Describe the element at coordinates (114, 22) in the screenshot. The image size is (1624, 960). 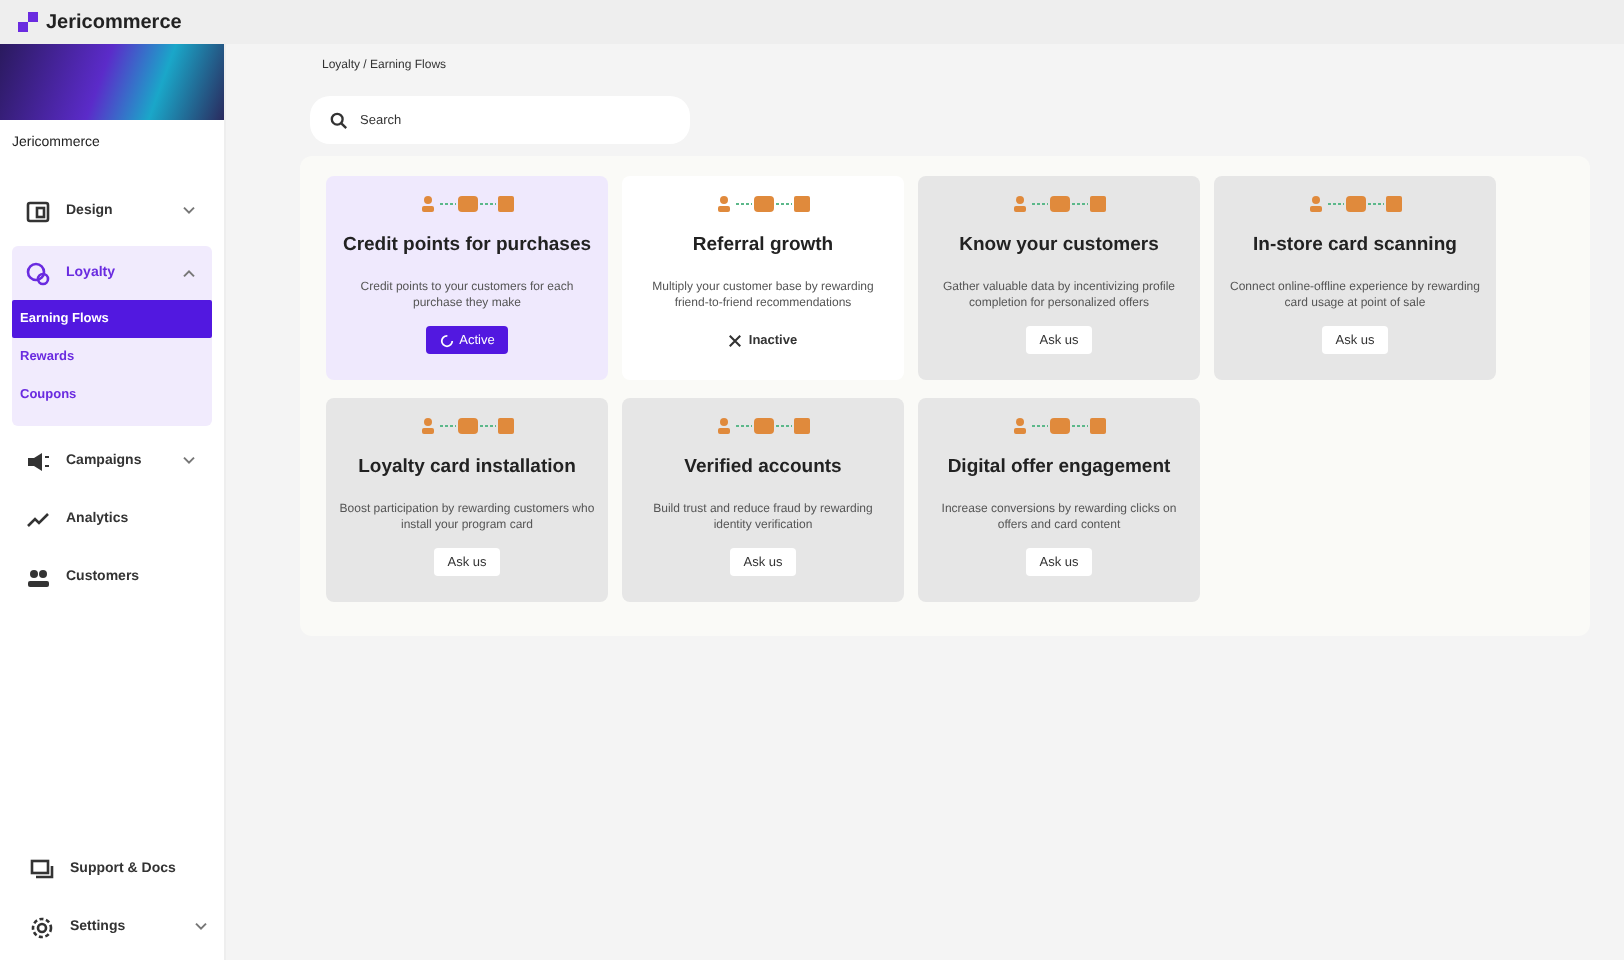
I see `brand-name: Jericommerce` at that location.